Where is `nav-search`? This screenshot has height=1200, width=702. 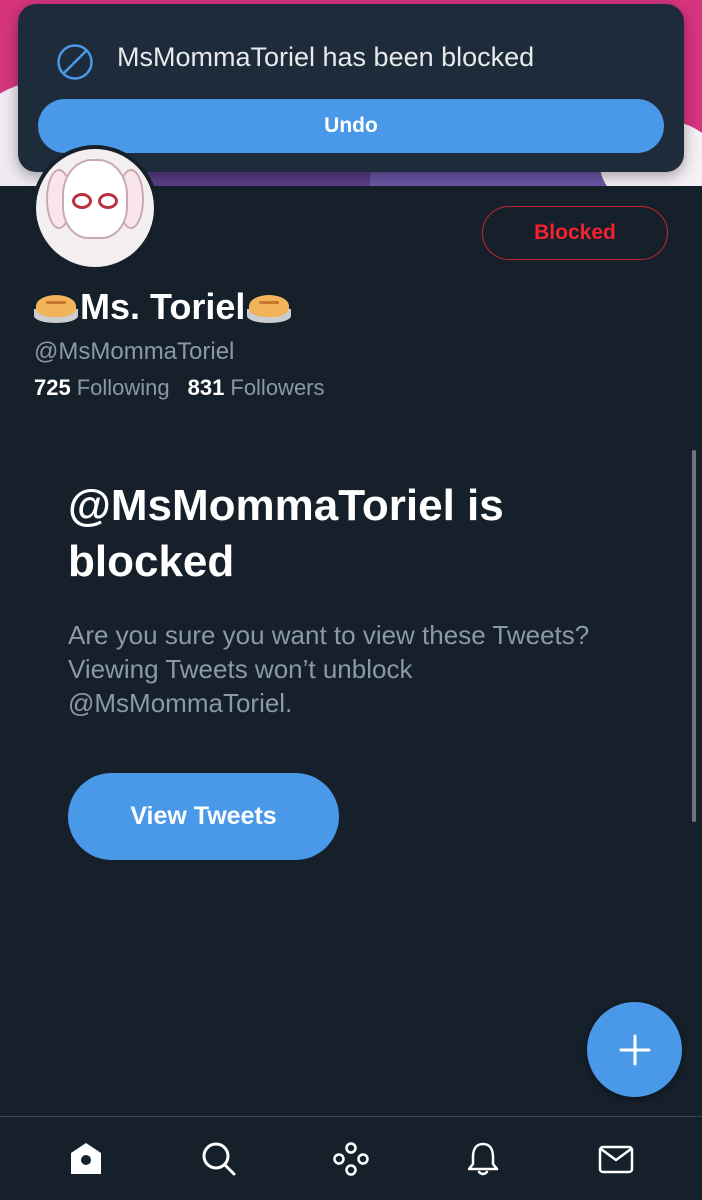
nav-search is located at coordinates (219, 1159).